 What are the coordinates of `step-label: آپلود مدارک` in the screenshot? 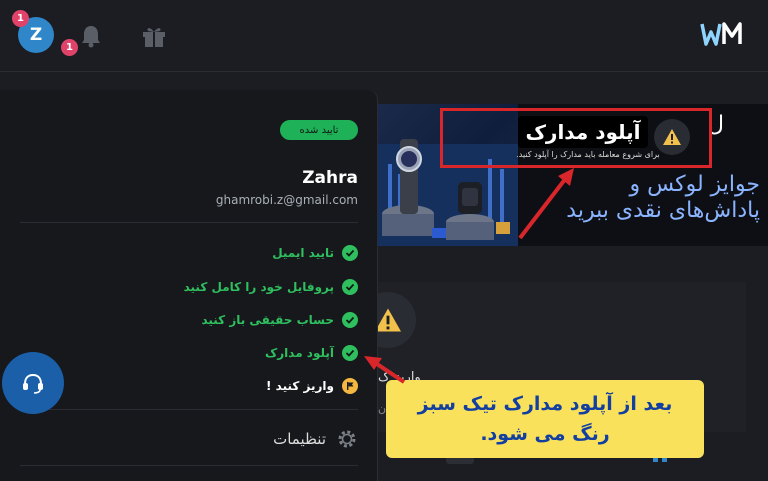 It's located at (299, 353).